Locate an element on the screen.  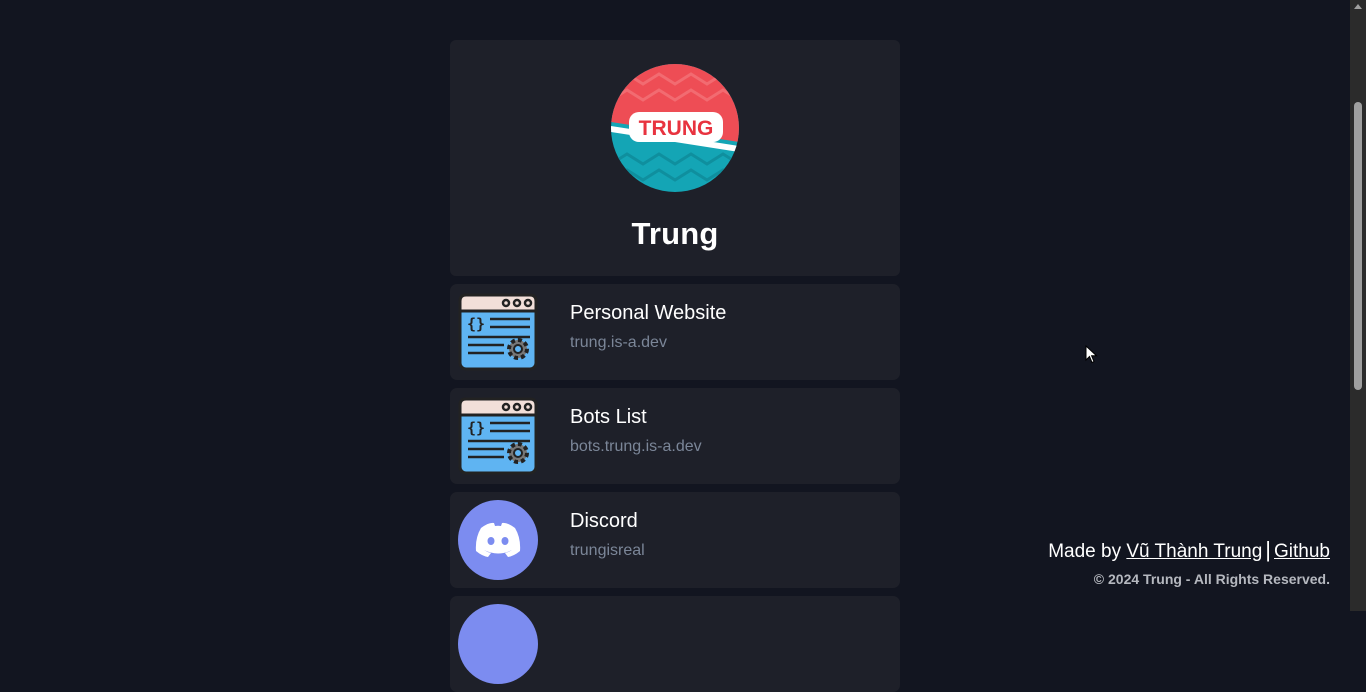
link-username: trungisreal is located at coordinates (607, 550).